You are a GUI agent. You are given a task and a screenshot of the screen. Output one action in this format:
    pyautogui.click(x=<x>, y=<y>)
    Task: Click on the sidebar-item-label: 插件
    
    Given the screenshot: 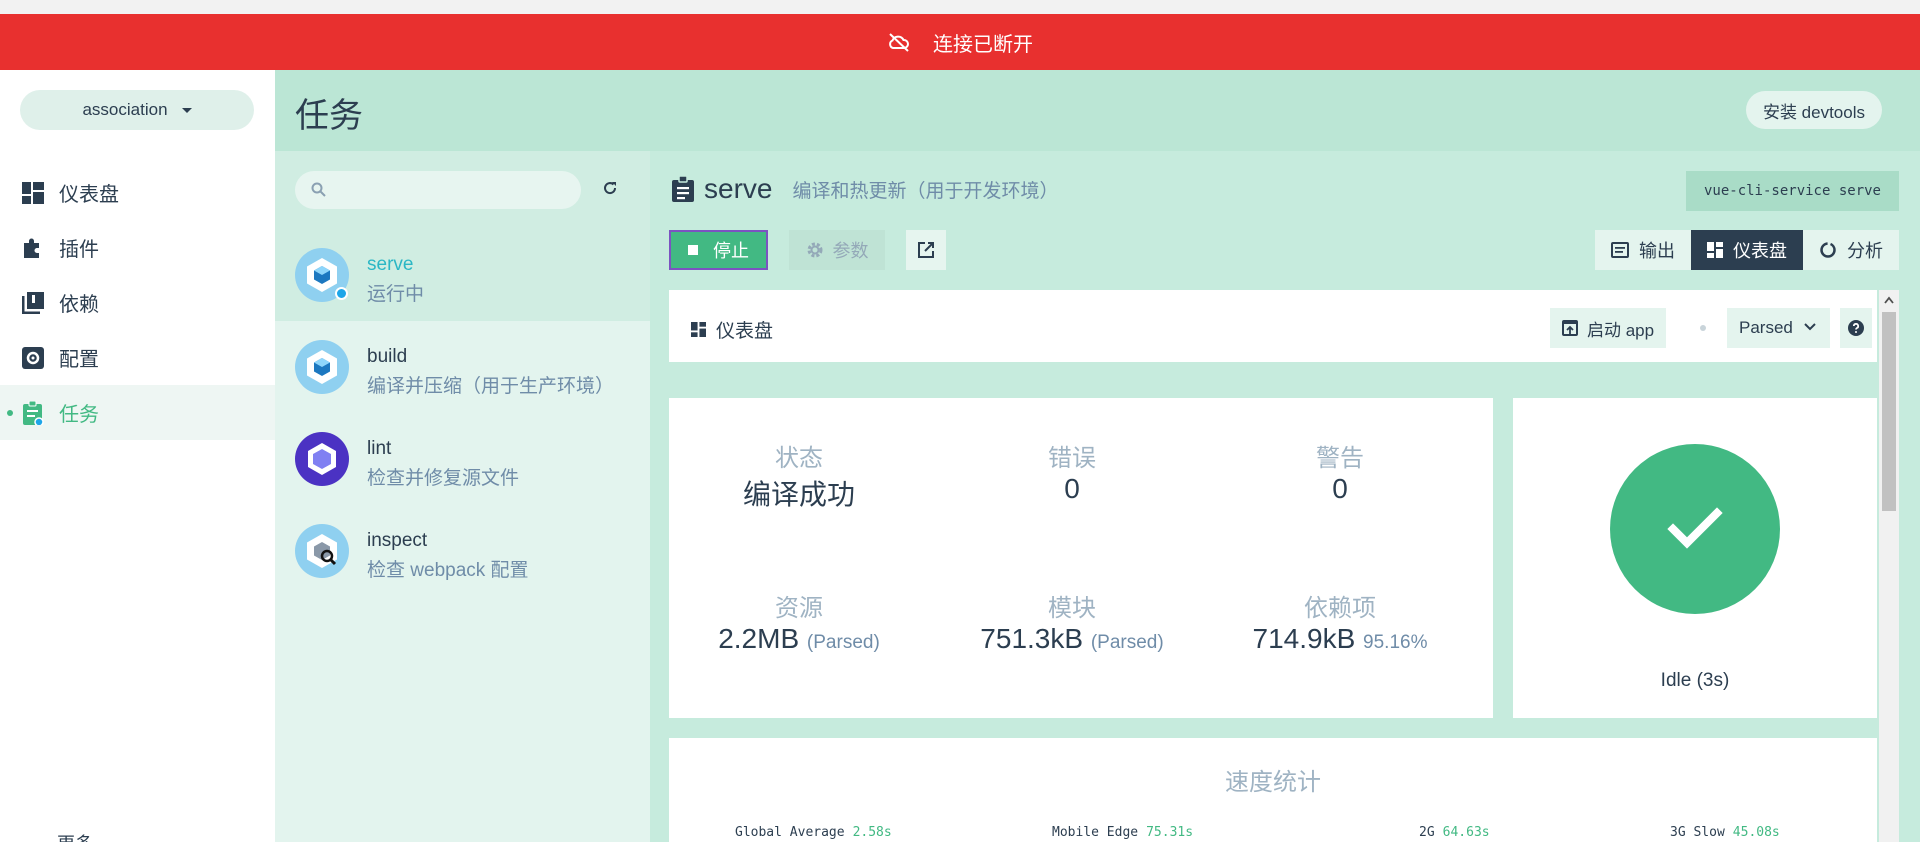 What is the action you would take?
    pyautogui.click(x=79, y=250)
    